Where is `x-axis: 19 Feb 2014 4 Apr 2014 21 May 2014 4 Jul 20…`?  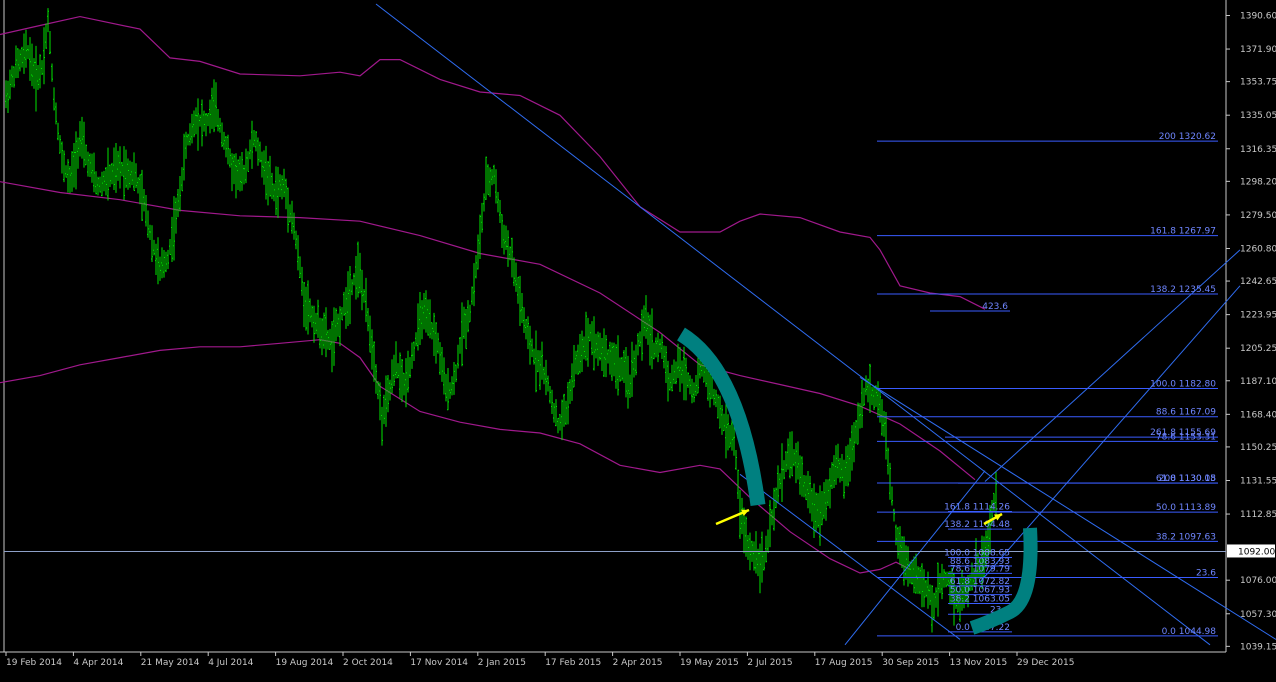 x-axis: 19 Feb 2014 4 Apr 2014 21 May 2014 4 Jul 20… is located at coordinates (540, 660).